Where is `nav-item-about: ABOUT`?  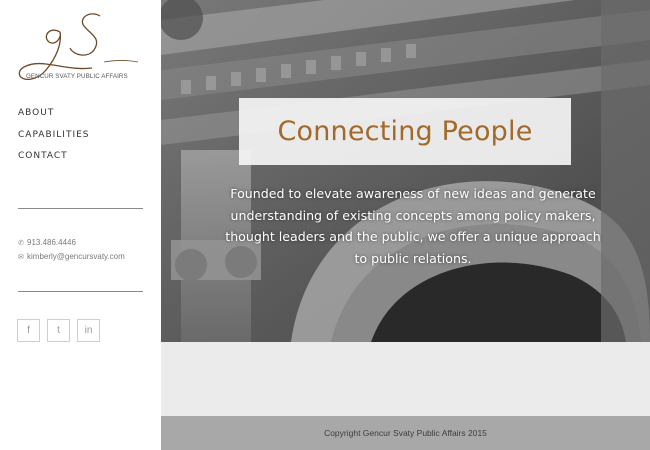
nav-item-about: ABOUT is located at coordinates (54, 117).